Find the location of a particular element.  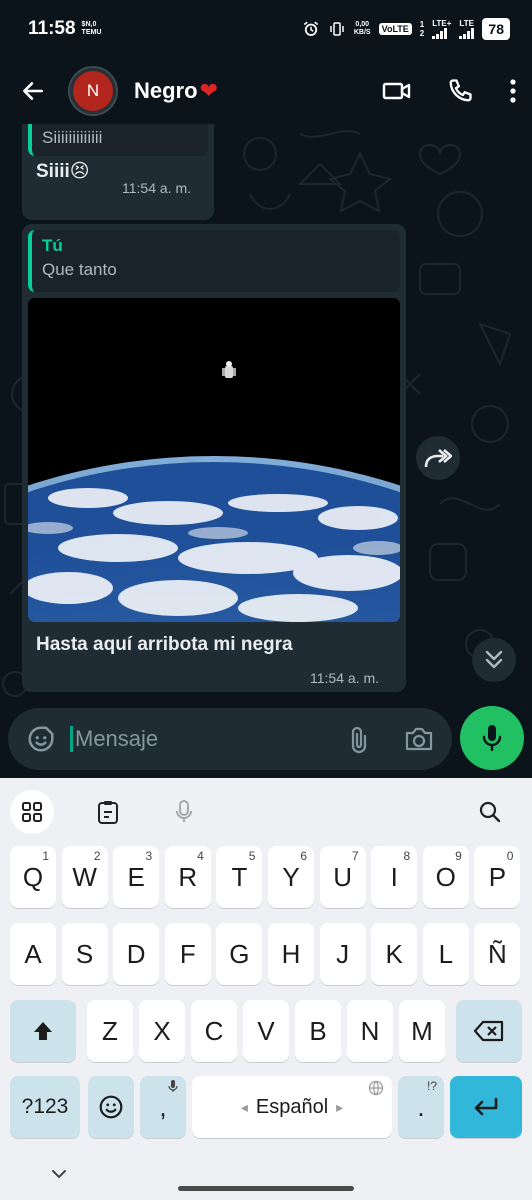

key-label: U is located at coordinates (342, 876).